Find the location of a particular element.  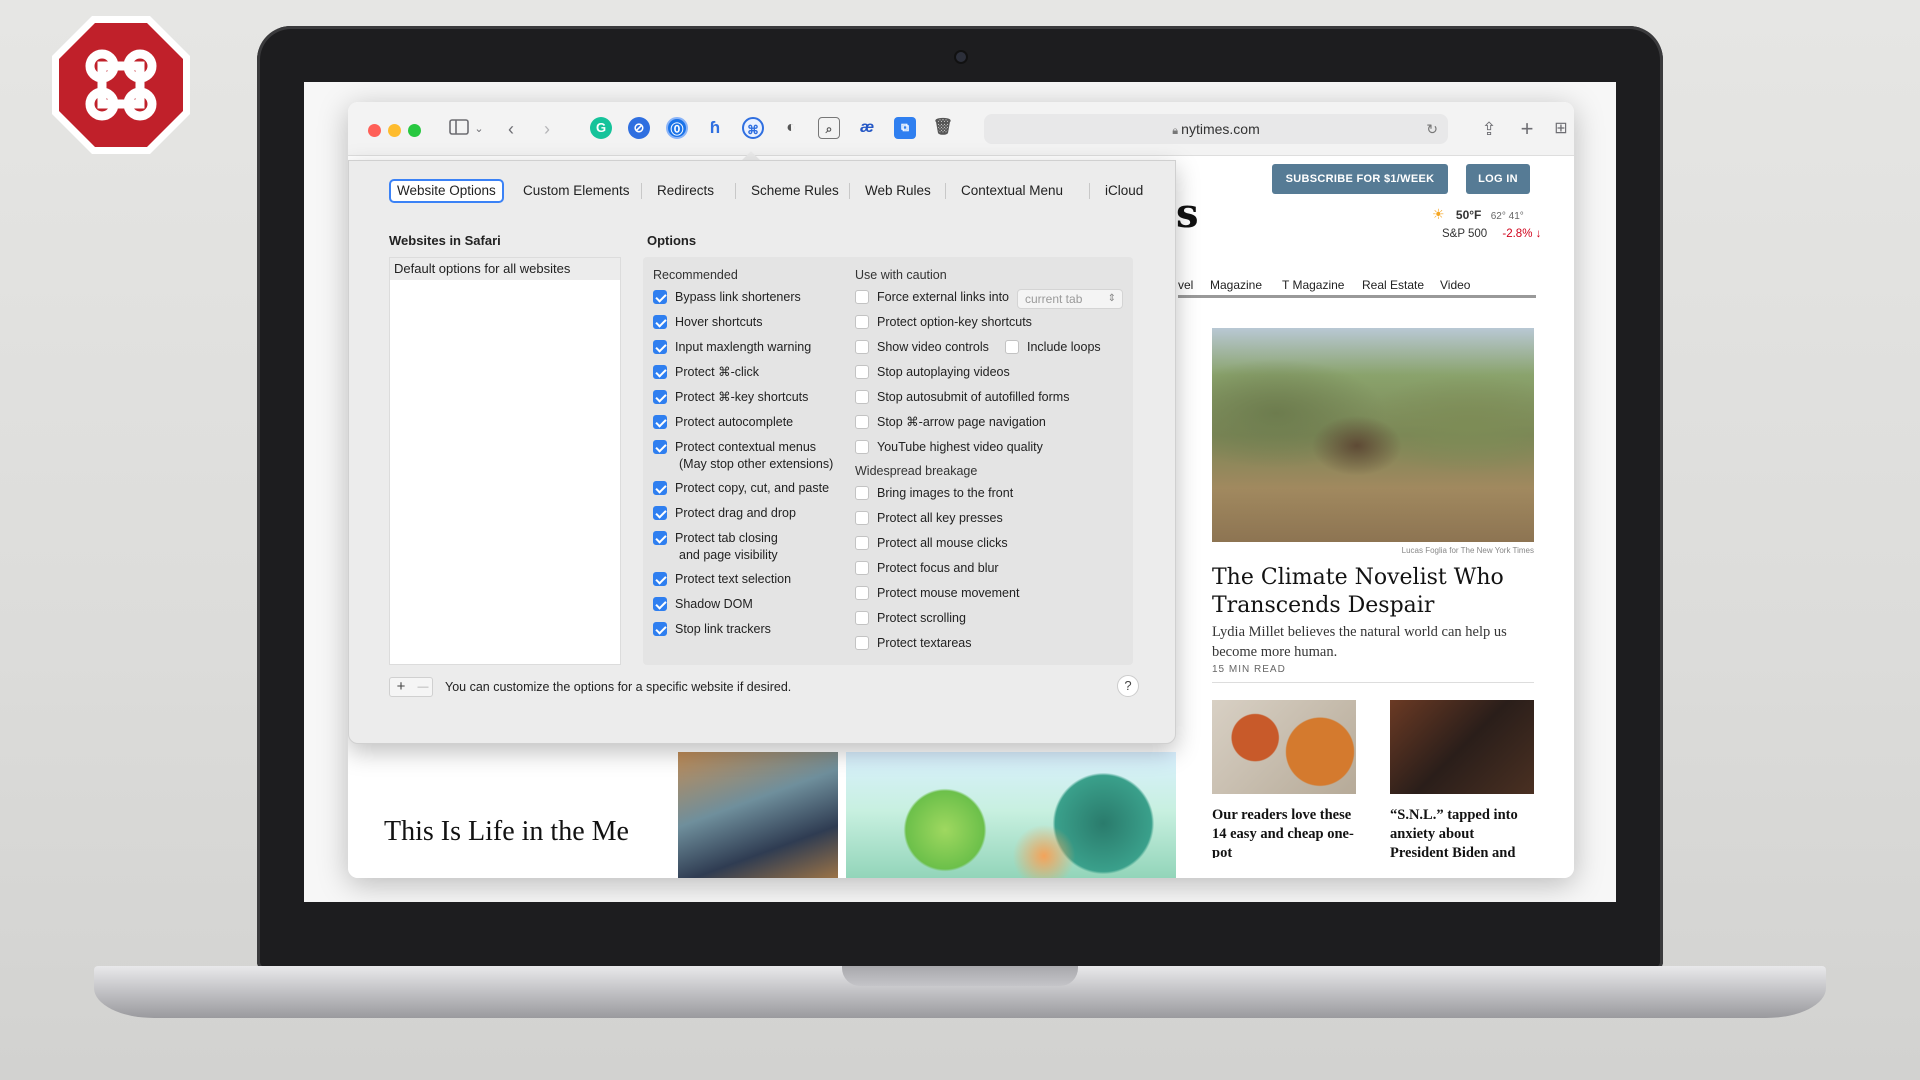

recommended-8-label: Protect drag and drop is located at coordinates (735, 513).